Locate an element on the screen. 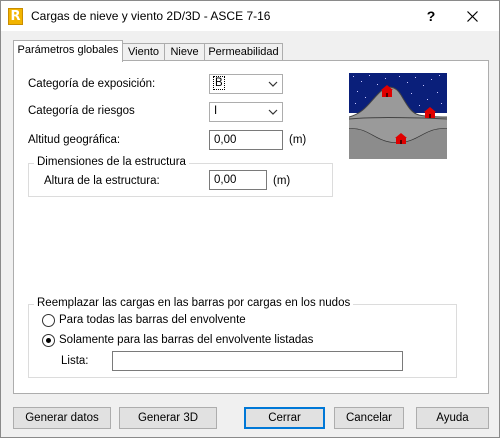 This screenshot has height=438, width=500. dimensions-group-title: Dimensiones de la estructura is located at coordinates (111, 162).